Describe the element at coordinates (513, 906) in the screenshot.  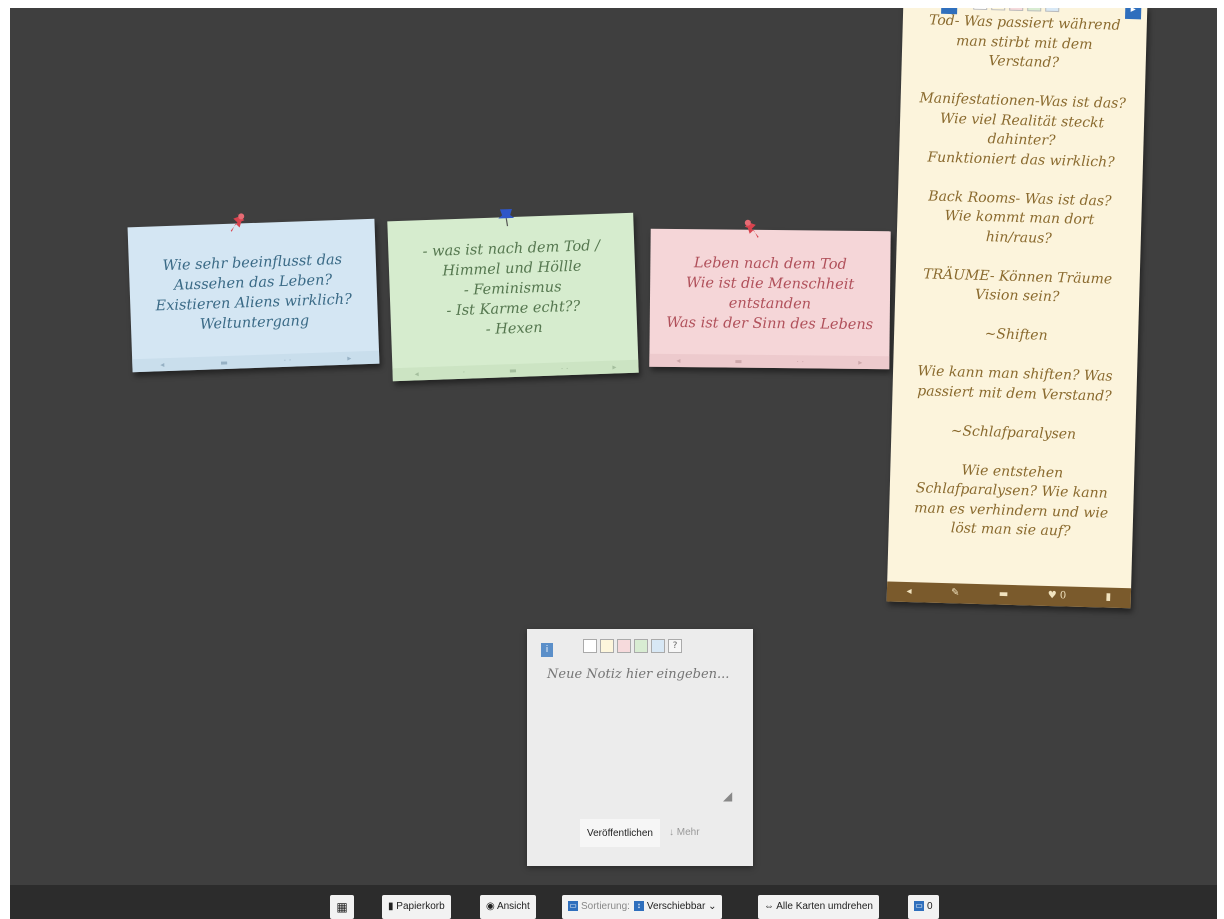
I see `view-label: Ansicht` at that location.